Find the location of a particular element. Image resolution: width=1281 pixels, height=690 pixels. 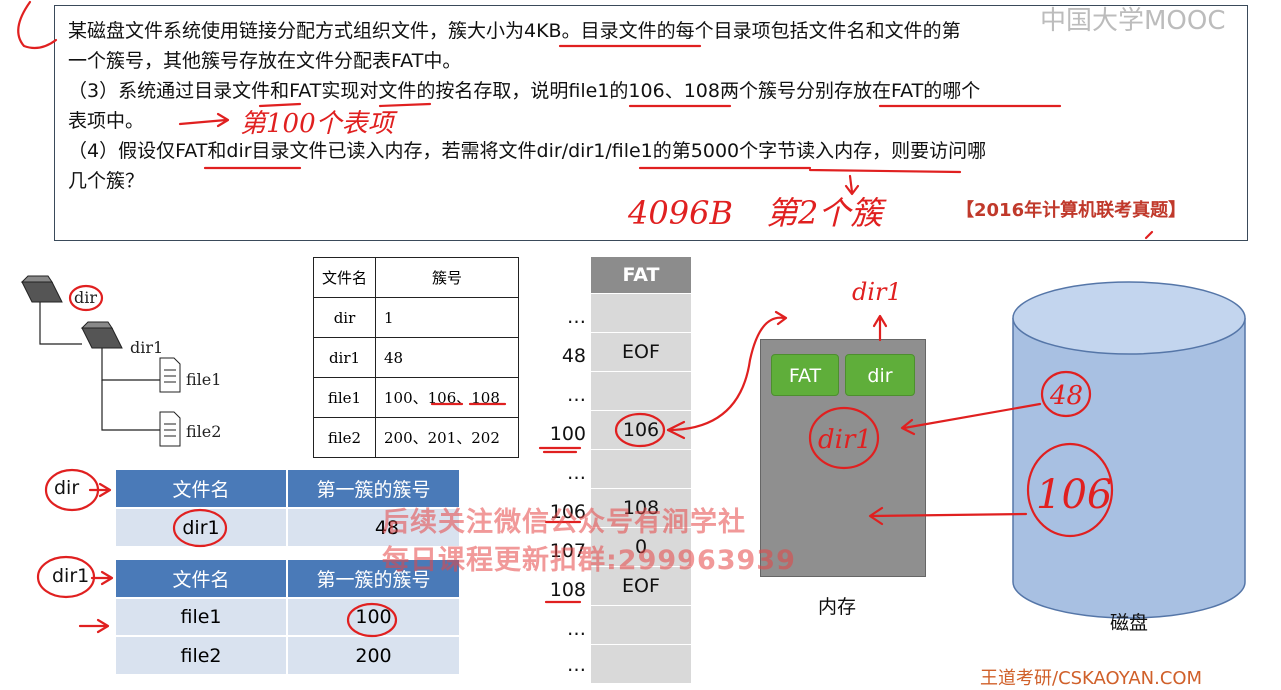

fat-table: FAT EOF 106 108 0 EOF is located at coordinates (641, 470).